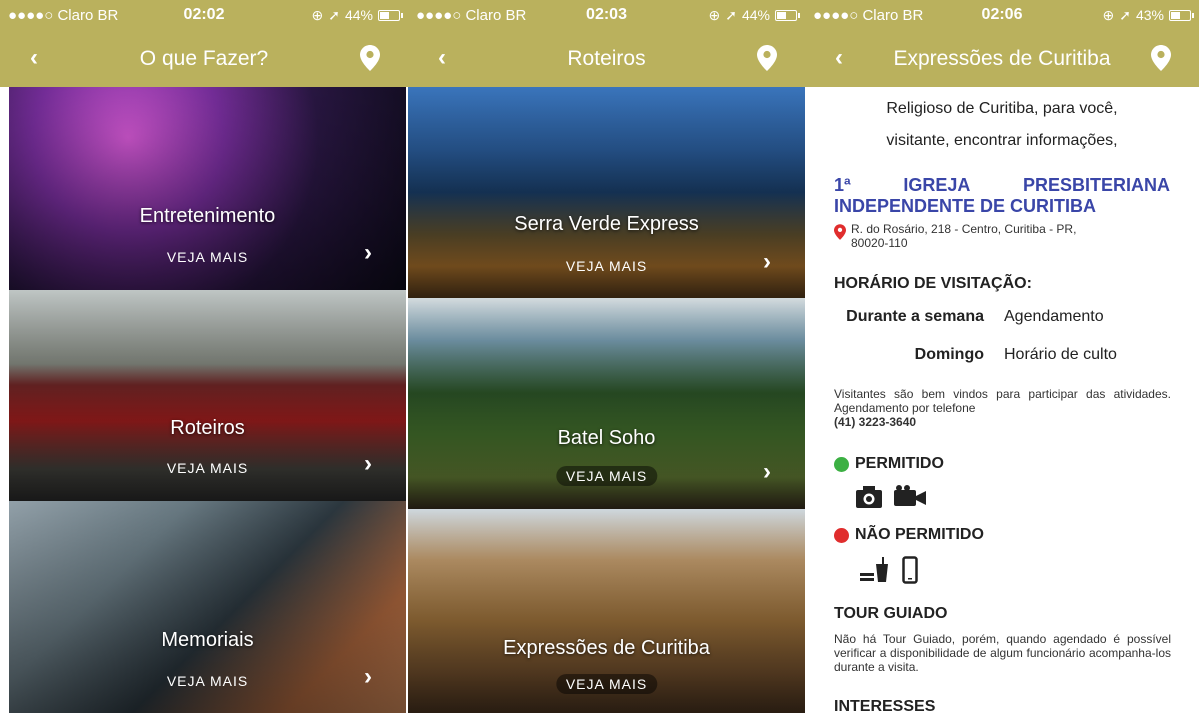 The width and height of the screenshot is (1199, 713). Describe the element at coordinates (606, 611) in the screenshot. I see `card-expressoes-de-curitiba: Expressões de Curitiba VEJA MAIS` at that location.